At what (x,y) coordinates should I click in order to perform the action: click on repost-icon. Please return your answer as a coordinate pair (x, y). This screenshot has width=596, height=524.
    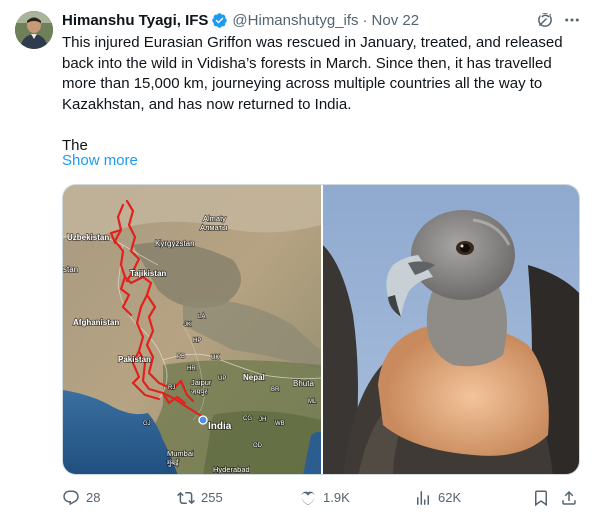
    Looking at the image, I should click on (186, 498).